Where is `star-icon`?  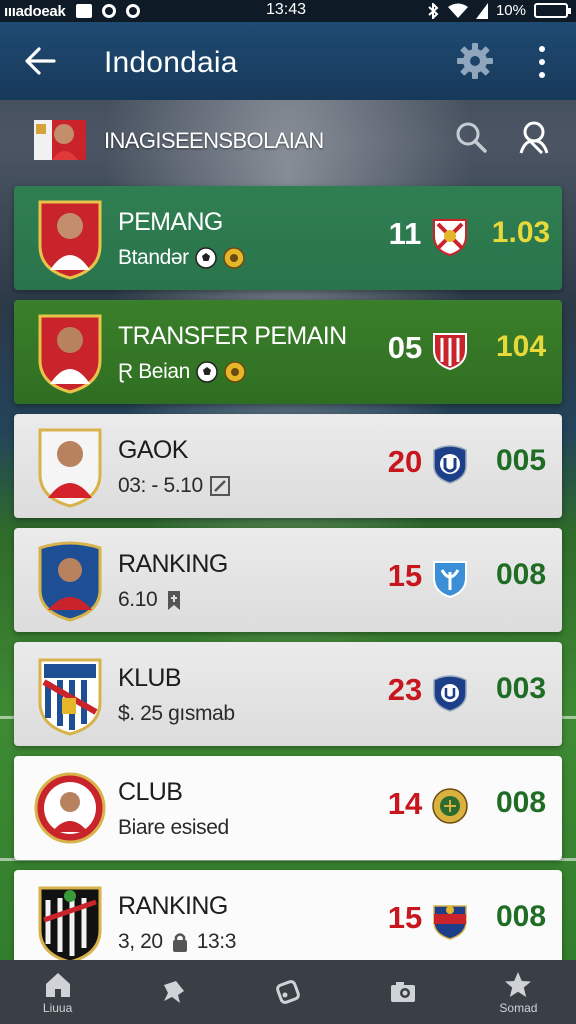
star-icon is located at coordinates (518, 984).